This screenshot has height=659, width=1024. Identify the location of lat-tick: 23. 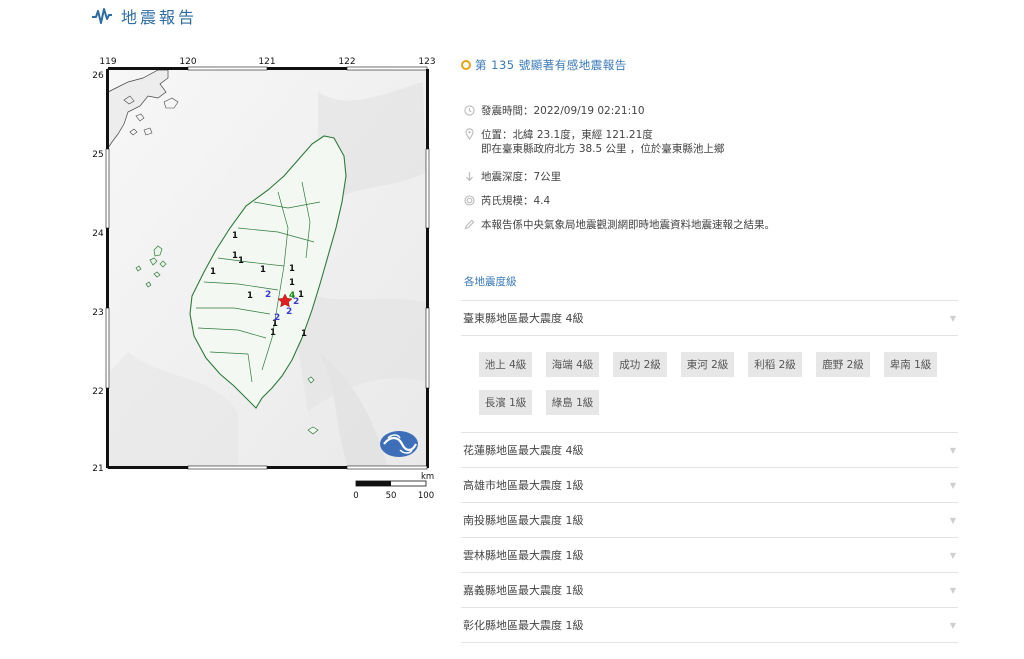
(97, 313).